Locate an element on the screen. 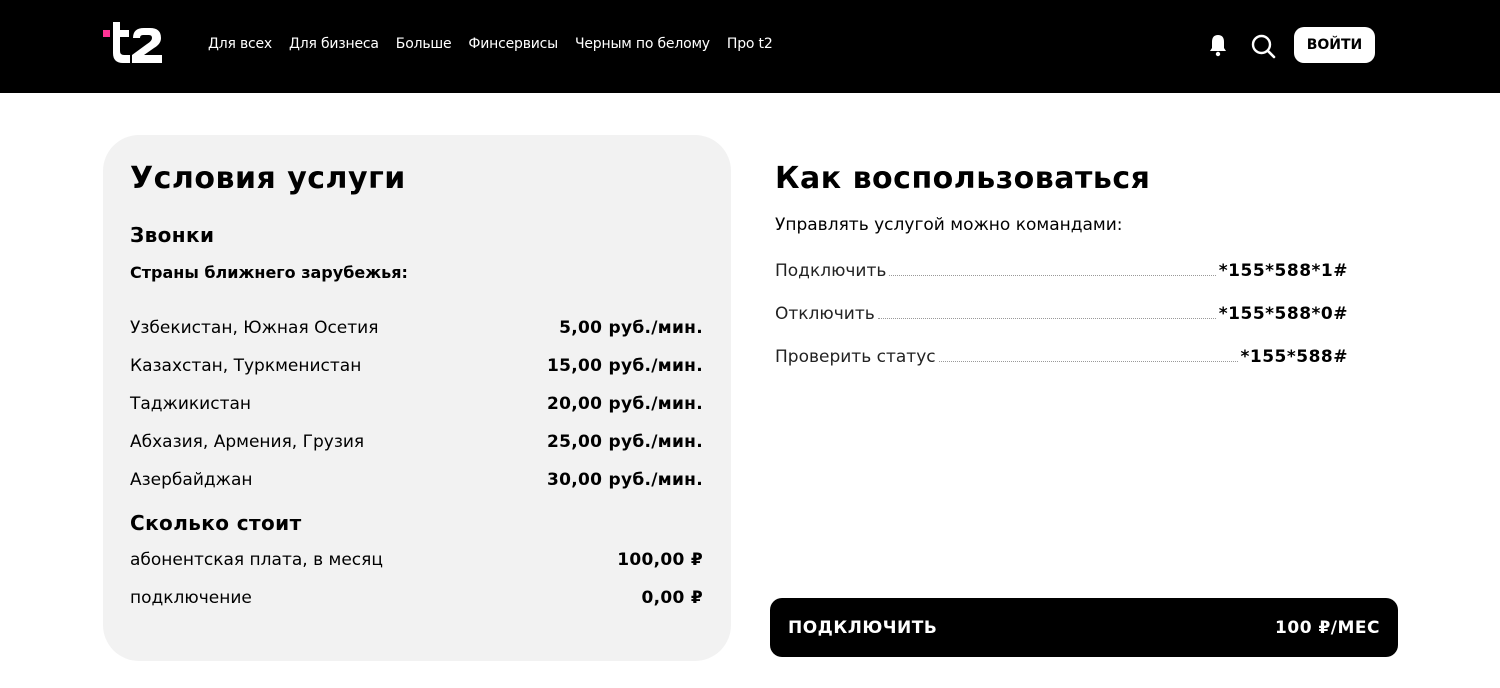 The width and height of the screenshot is (1500, 688). rate-row: Казахстан, Туркменистан 15,00 руб./мин. is located at coordinates (416, 366).